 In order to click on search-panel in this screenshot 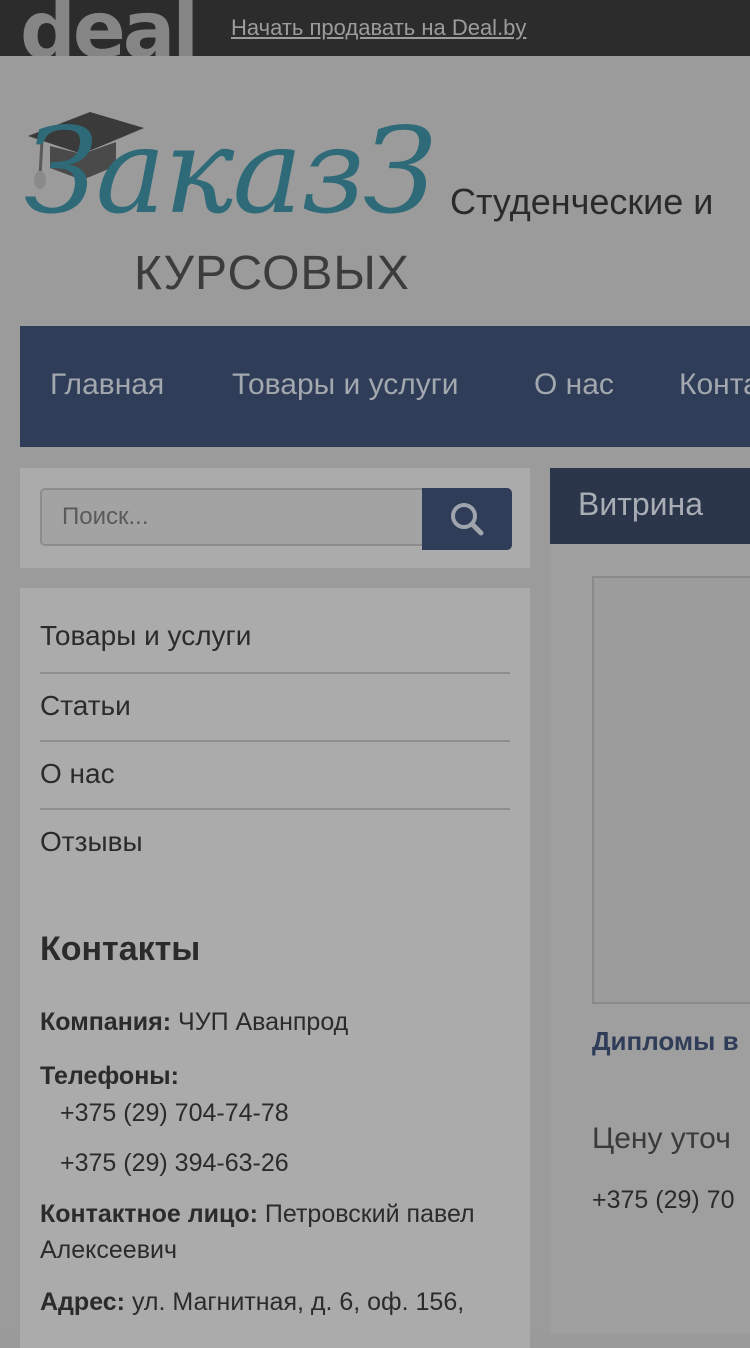, I will do `click(275, 518)`.